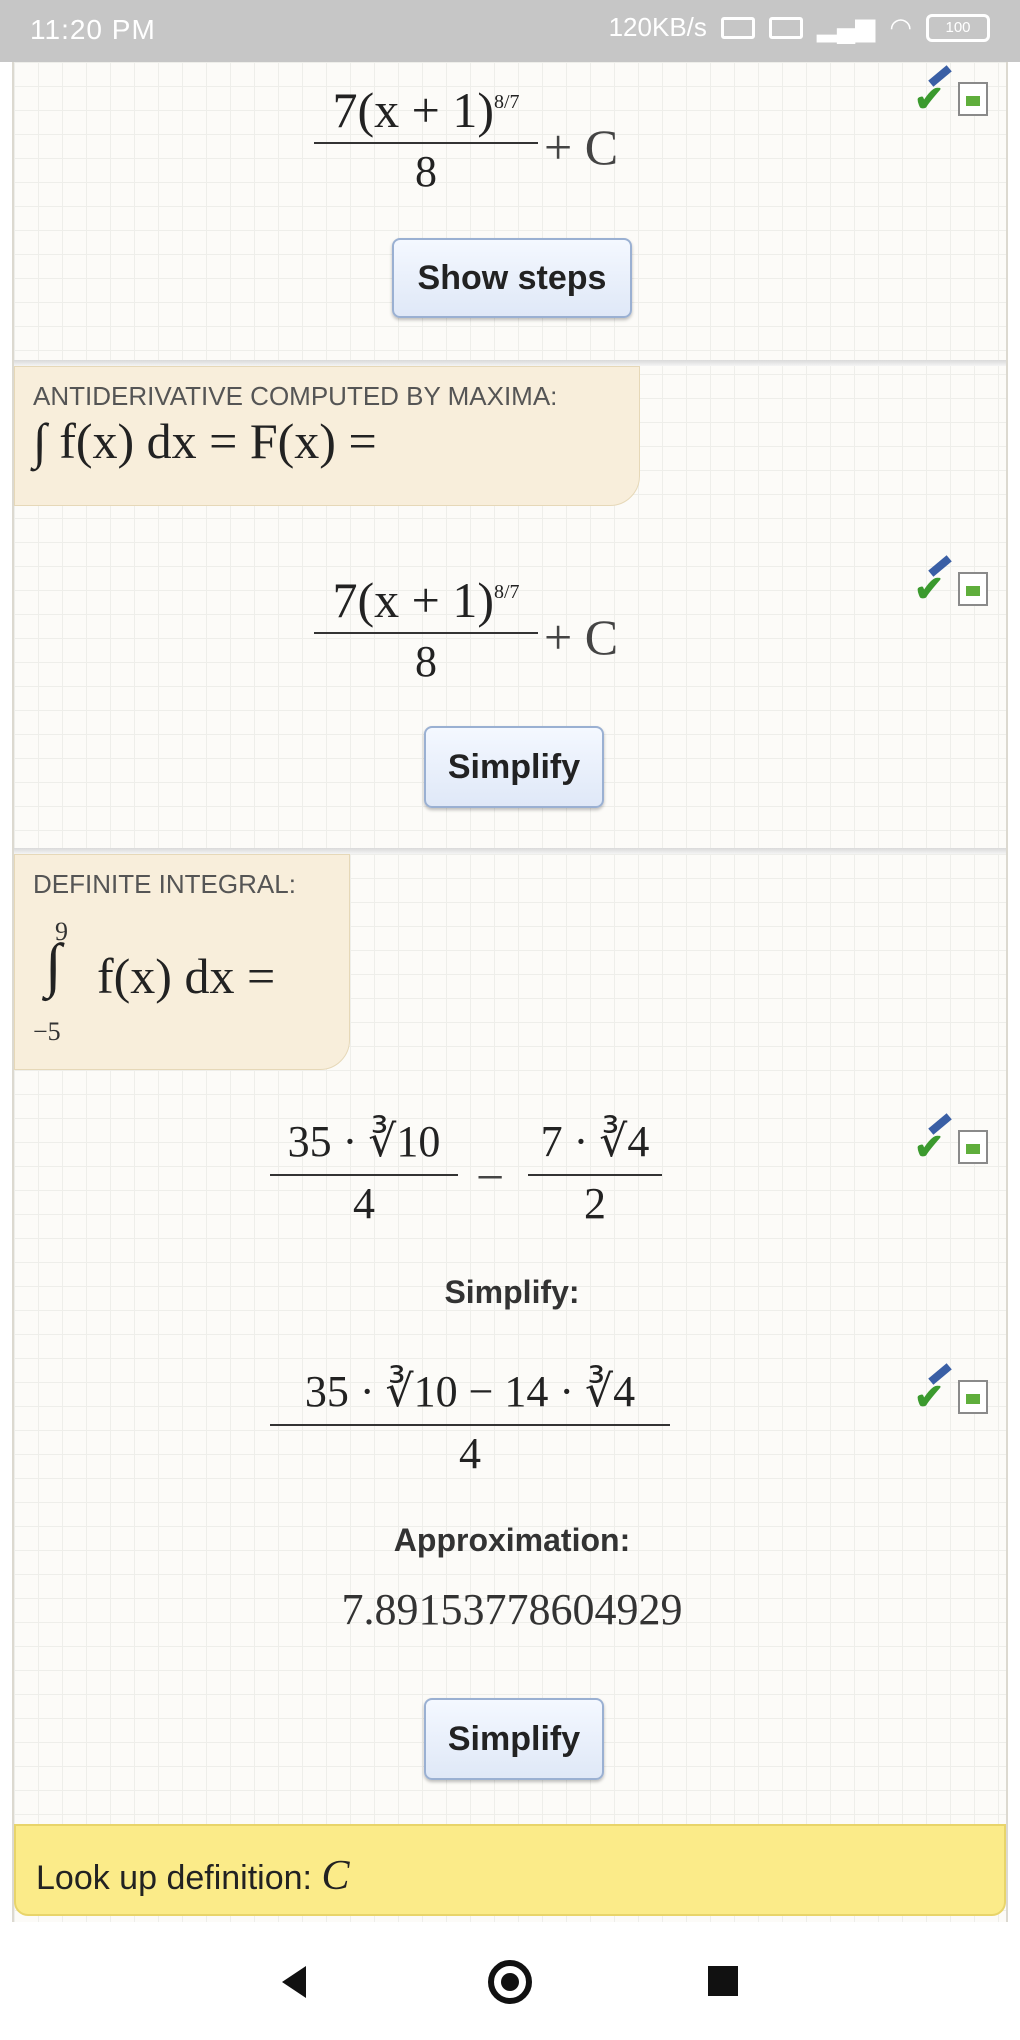 This screenshot has width=1020, height=2040. Describe the element at coordinates (47, 1031) in the screenshot. I see `lower-limit: −5` at that location.